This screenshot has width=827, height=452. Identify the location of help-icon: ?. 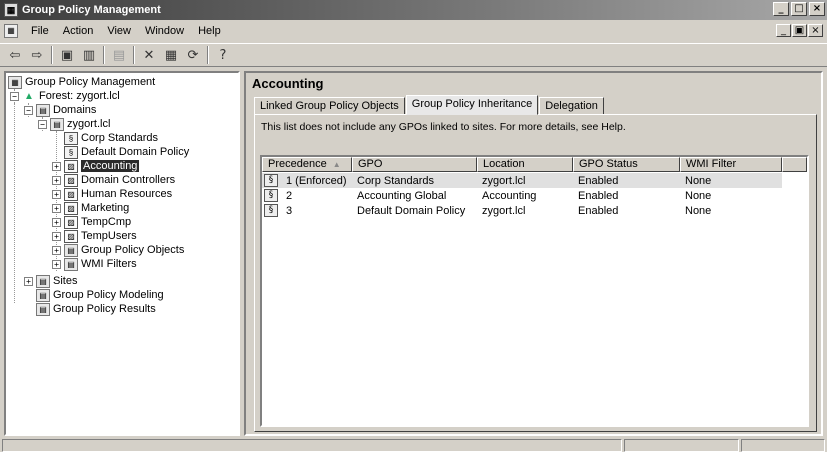
(223, 55).